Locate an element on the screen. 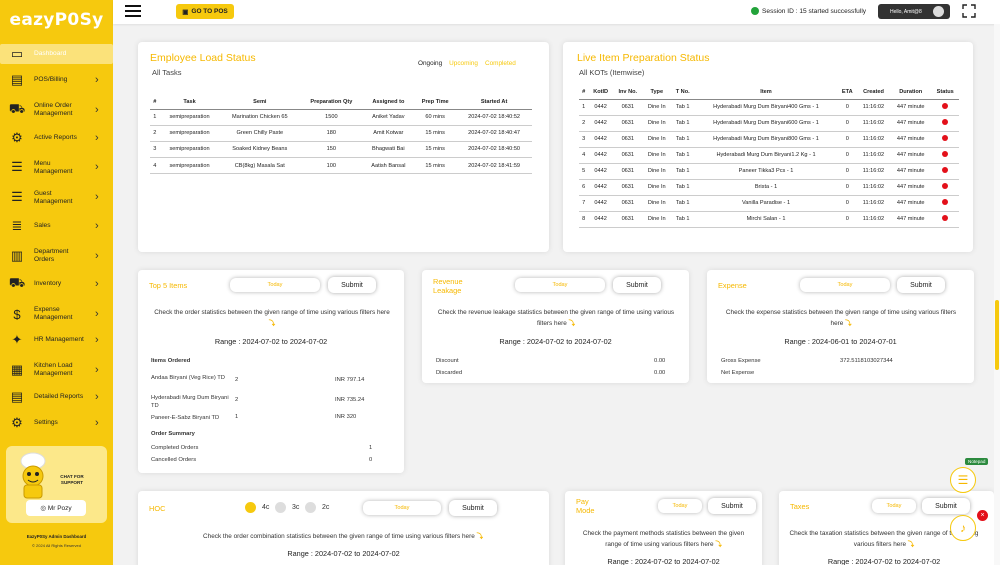 This screenshot has width=1000, height=565. avatar is located at coordinates (938, 11).